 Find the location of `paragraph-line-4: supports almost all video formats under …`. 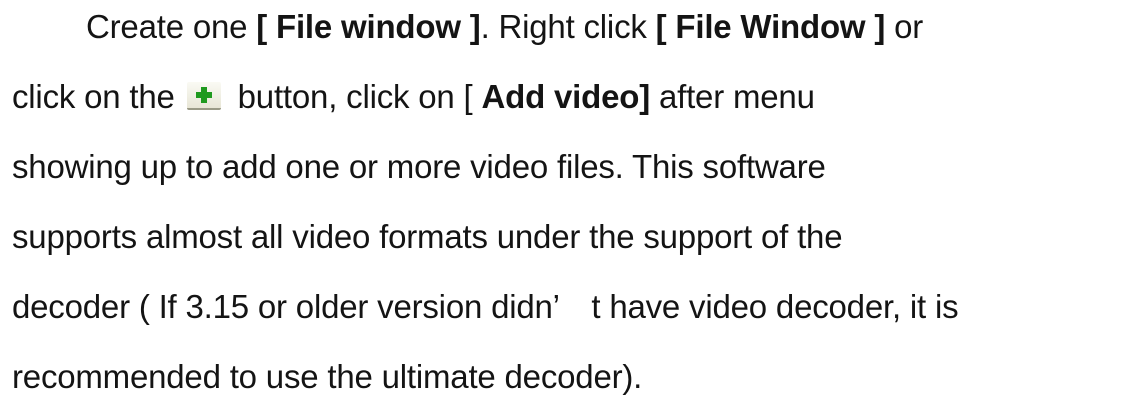

paragraph-line-4: supports almost all video formats under … is located at coordinates (427, 236).